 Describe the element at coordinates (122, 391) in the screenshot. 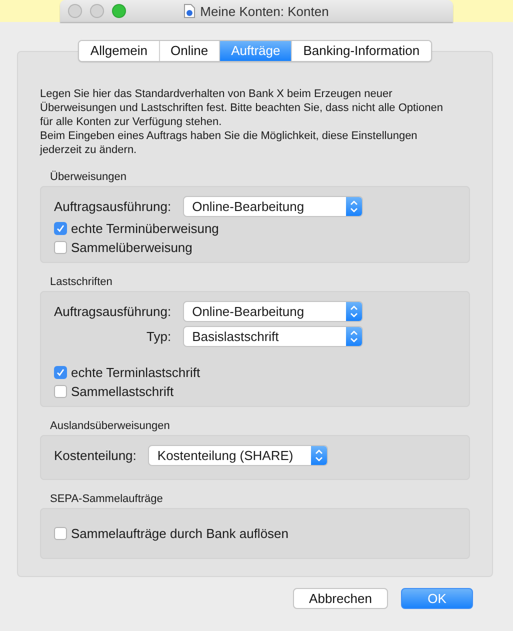

I see `checkbox-label: Sammellastschrift` at that location.